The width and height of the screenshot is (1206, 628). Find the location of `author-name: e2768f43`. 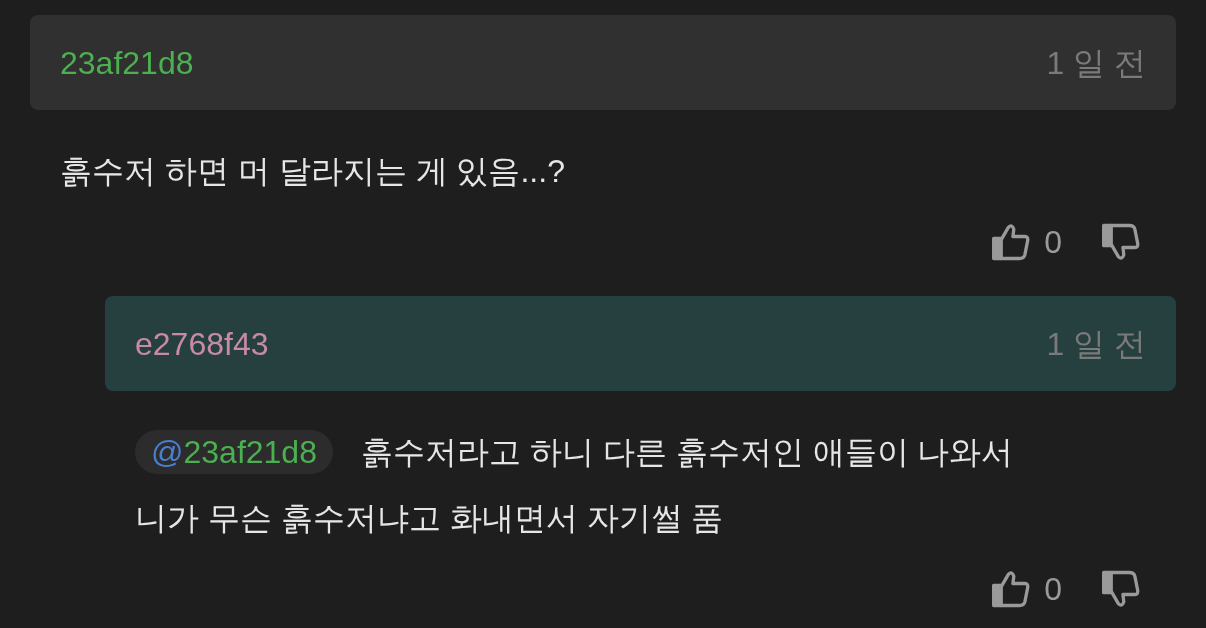

author-name: e2768f43 is located at coordinates (202, 343).